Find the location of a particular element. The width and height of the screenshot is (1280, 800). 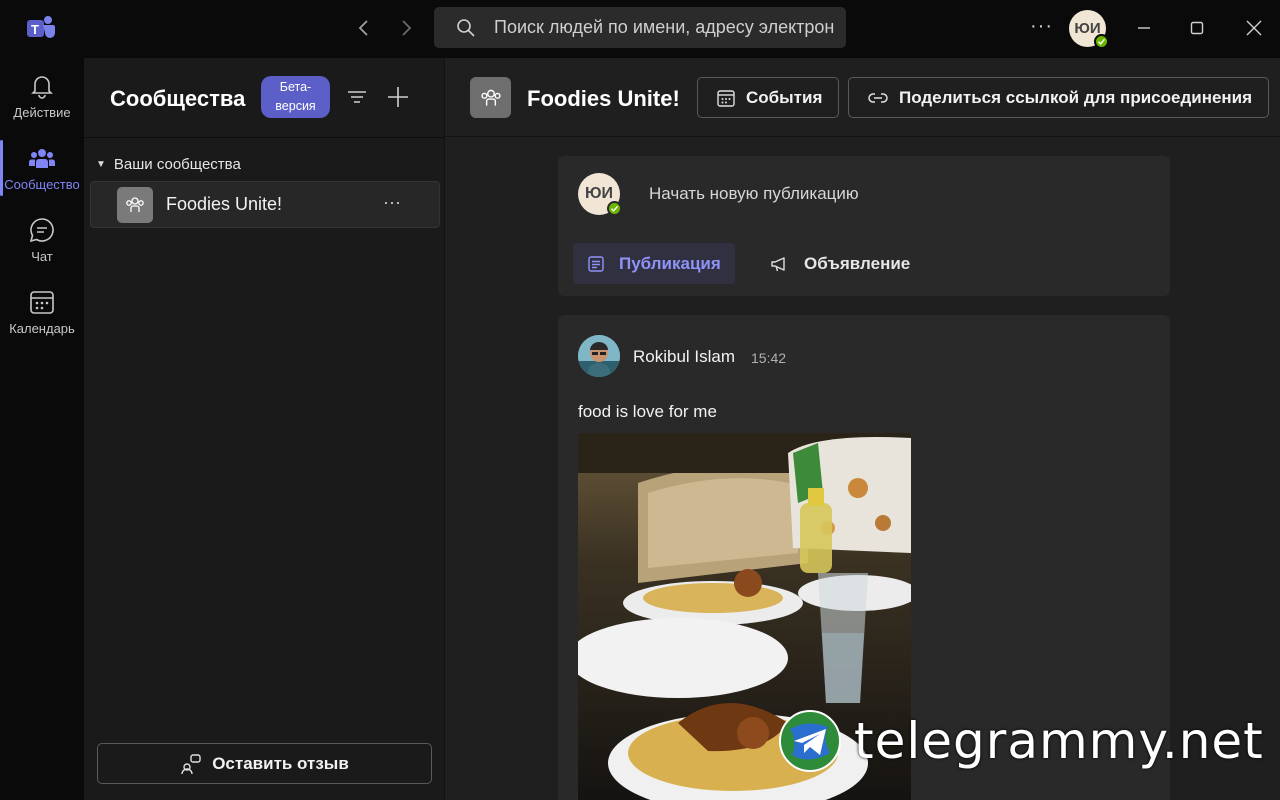

section-title: Ваши сообщества is located at coordinates (177, 164).